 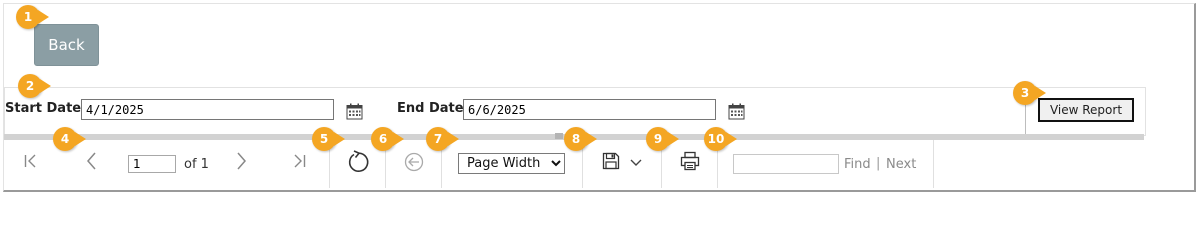 I want to click on callout-6: 6, so click(x=387, y=139).